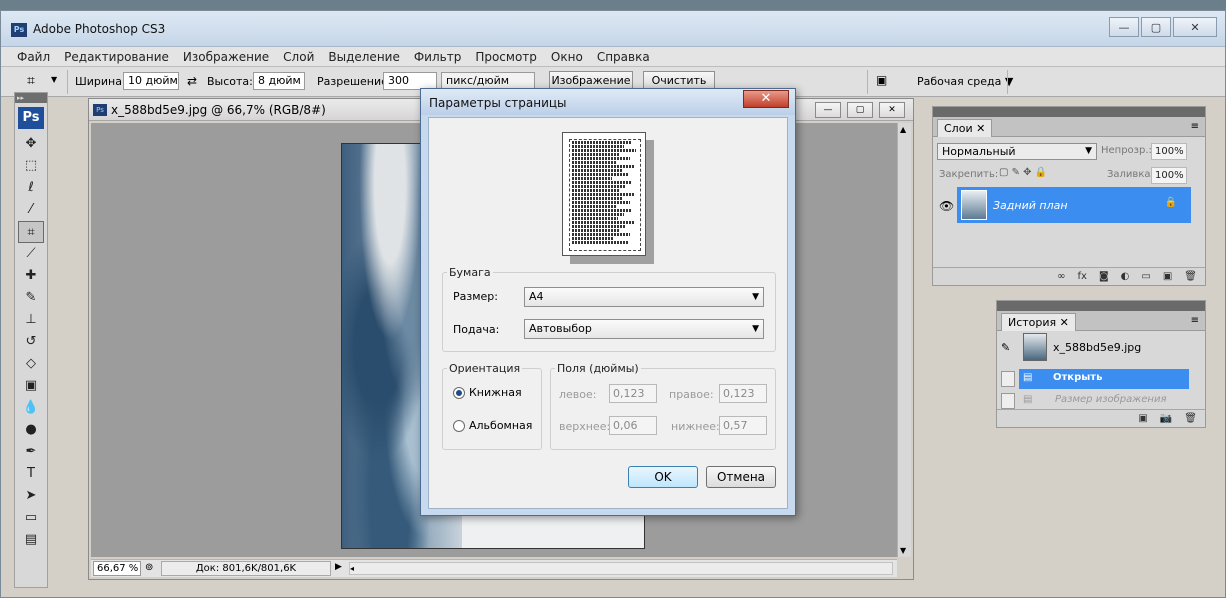  What do you see at coordinates (31, 98) in the screenshot?
I see `toolbox-collapse-icon: ▸▸` at bounding box center [31, 98].